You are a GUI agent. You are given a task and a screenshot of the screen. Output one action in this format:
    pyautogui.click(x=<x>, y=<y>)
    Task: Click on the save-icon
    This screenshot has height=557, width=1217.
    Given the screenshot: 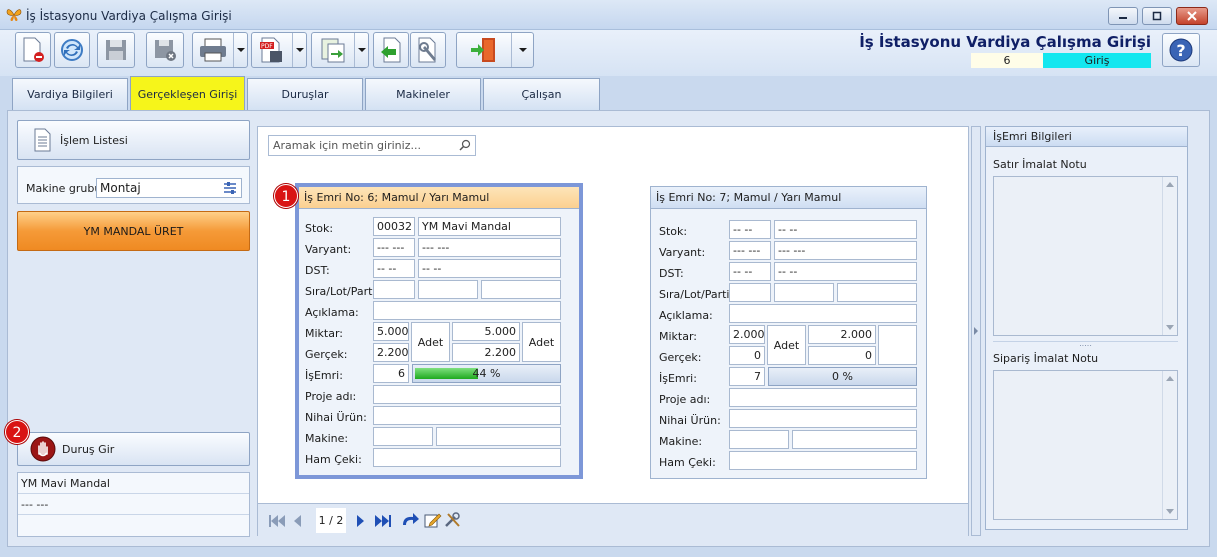 What is the action you would take?
    pyautogui.click(x=116, y=50)
    